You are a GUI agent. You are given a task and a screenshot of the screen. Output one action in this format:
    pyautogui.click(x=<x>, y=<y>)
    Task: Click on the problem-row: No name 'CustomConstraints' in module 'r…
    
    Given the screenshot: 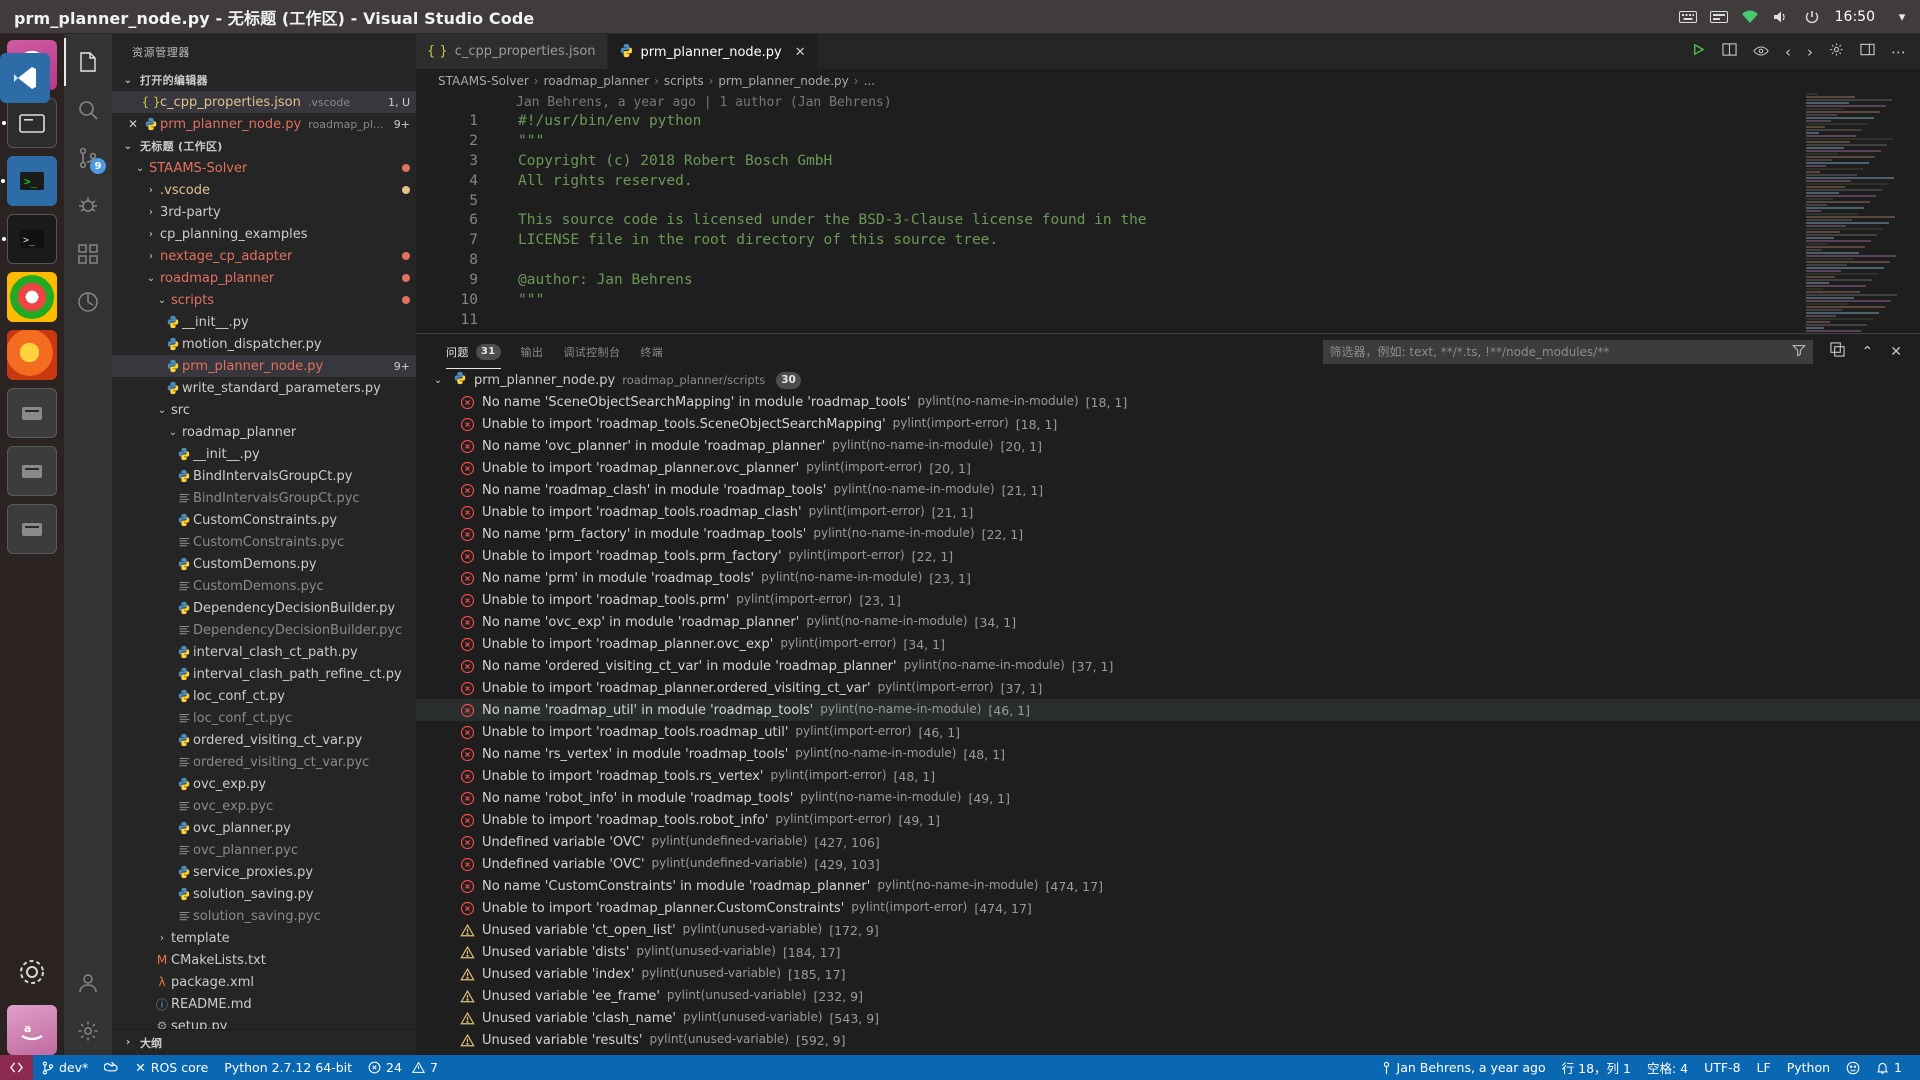 What is the action you would take?
    pyautogui.click(x=1168, y=886)
    